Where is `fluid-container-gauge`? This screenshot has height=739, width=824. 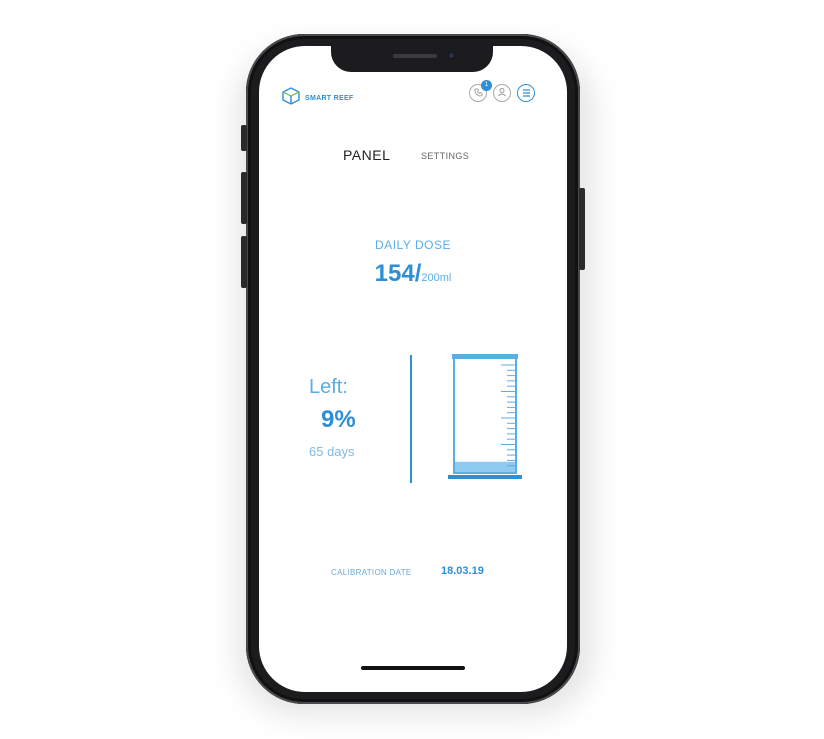
fluid-container-gauge is located at coordinates (485, 419).